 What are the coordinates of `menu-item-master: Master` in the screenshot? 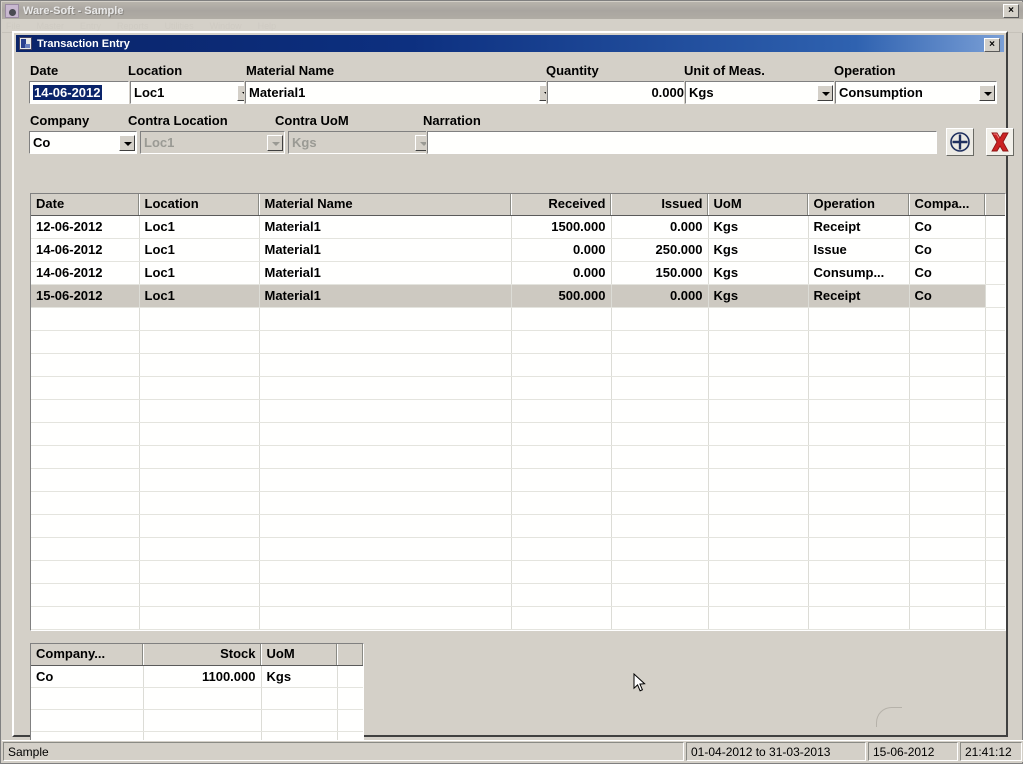 It's located at (51, 26).